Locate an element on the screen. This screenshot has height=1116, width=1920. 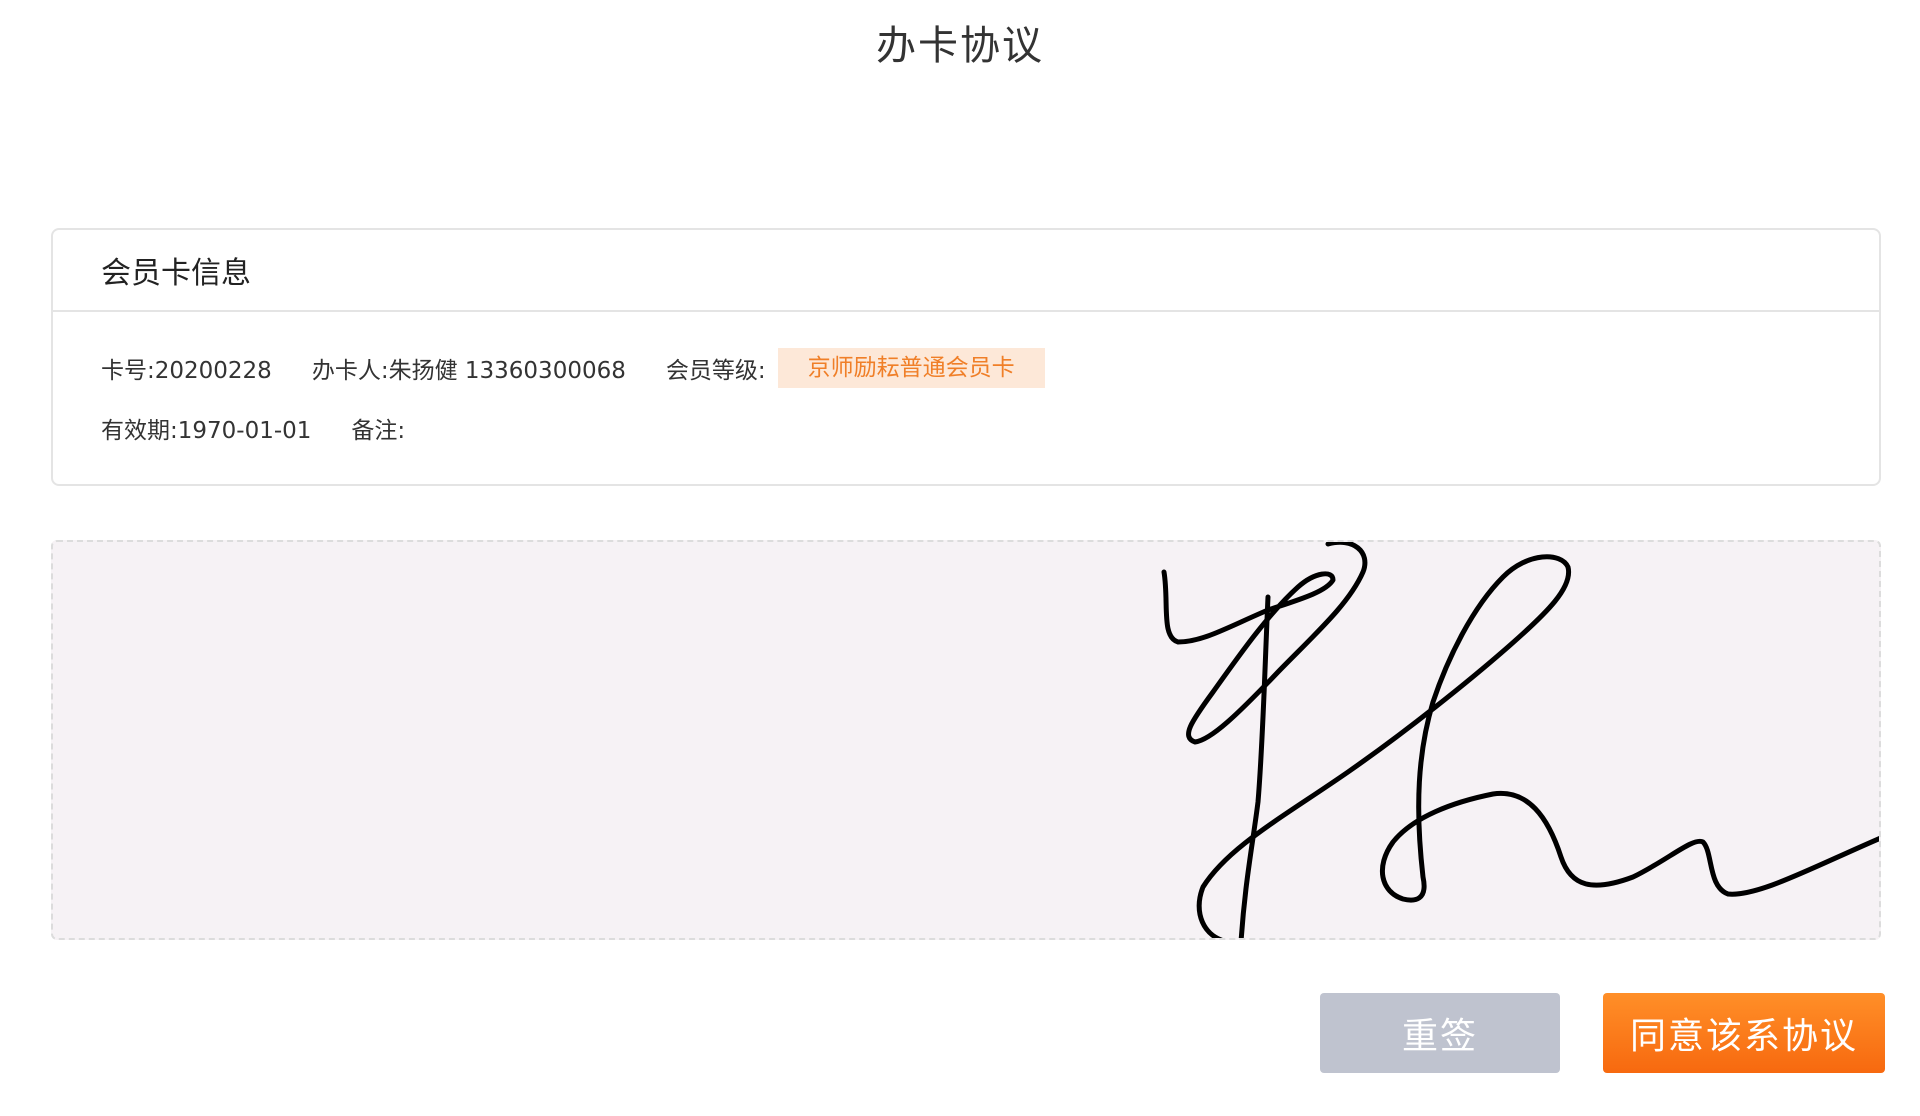
panel-title: 会员卡信息 is located at coordinates (176, 273).